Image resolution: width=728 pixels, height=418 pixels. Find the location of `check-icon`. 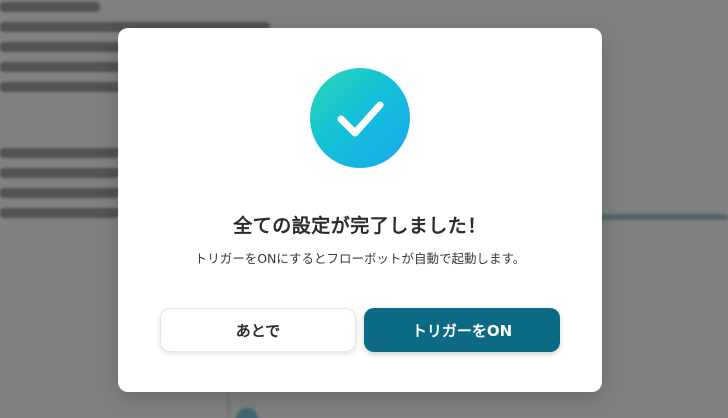

check-icon is located at coordinates (360, 119).